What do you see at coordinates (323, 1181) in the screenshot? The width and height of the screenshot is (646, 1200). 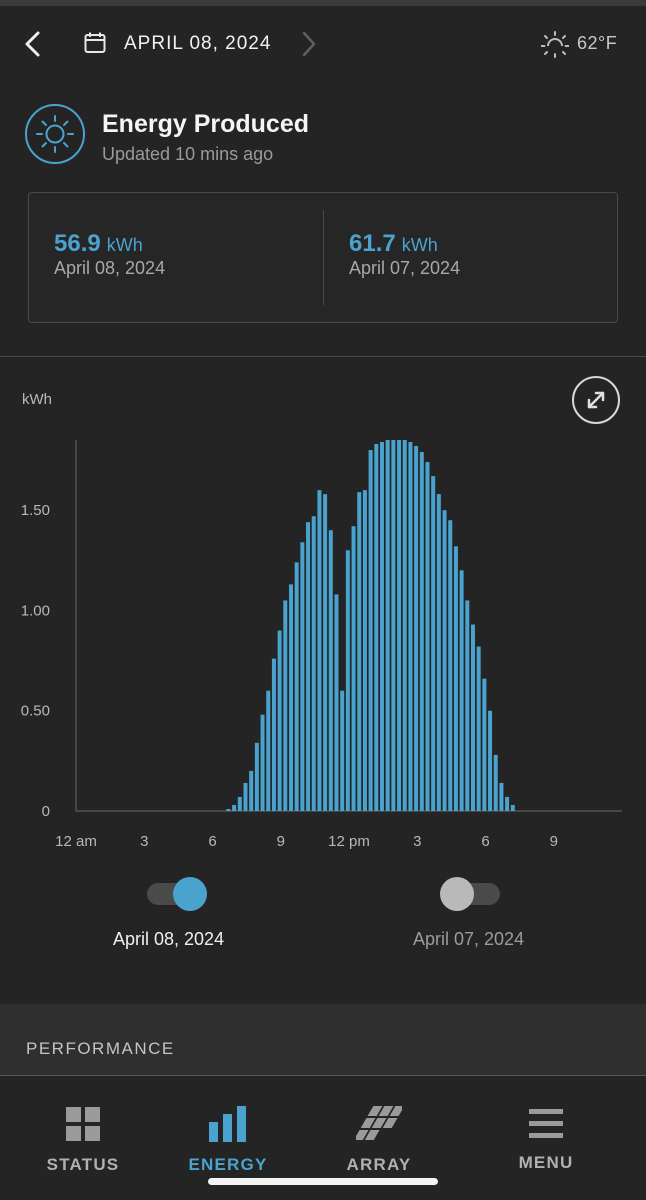 I see `home-indicator` at bounding box center [323, 1181].